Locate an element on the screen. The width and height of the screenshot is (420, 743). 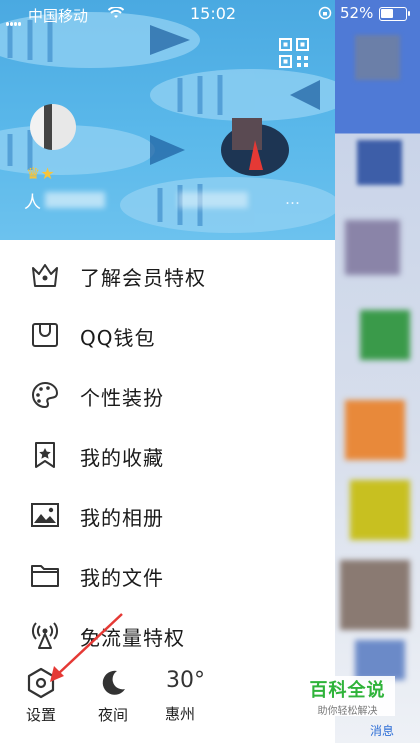
menu-item-wallet: QQ钱包 is located at coordinates (167, 334).